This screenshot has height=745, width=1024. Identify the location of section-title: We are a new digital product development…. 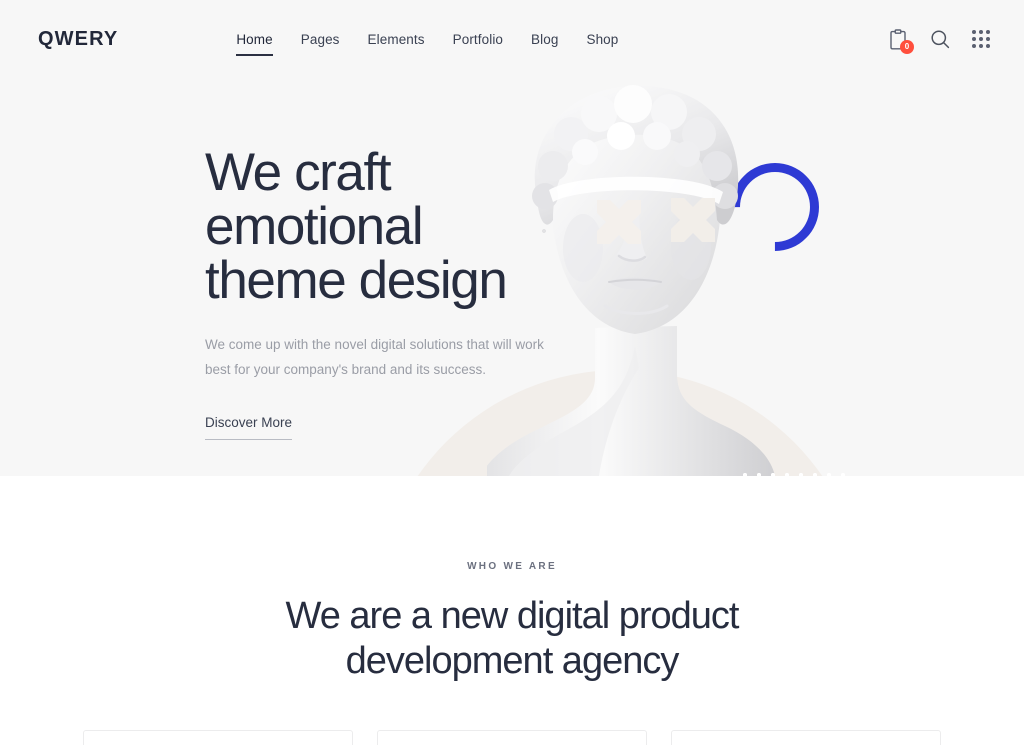
(512, 639).